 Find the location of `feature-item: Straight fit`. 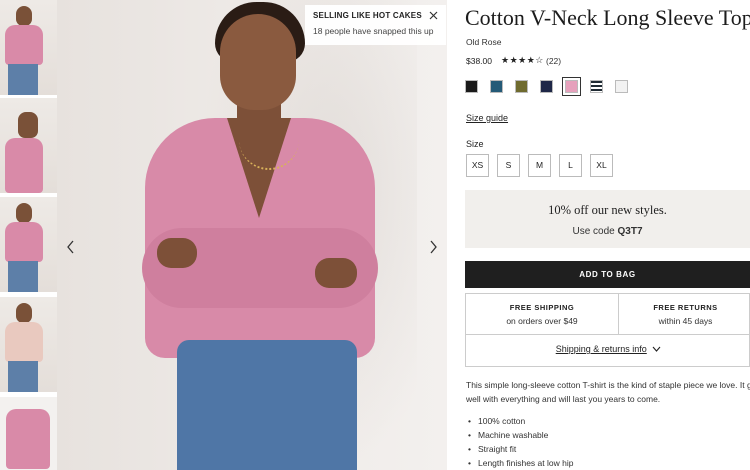

feature-item: Straight fit is located at coordinates (520, 449).